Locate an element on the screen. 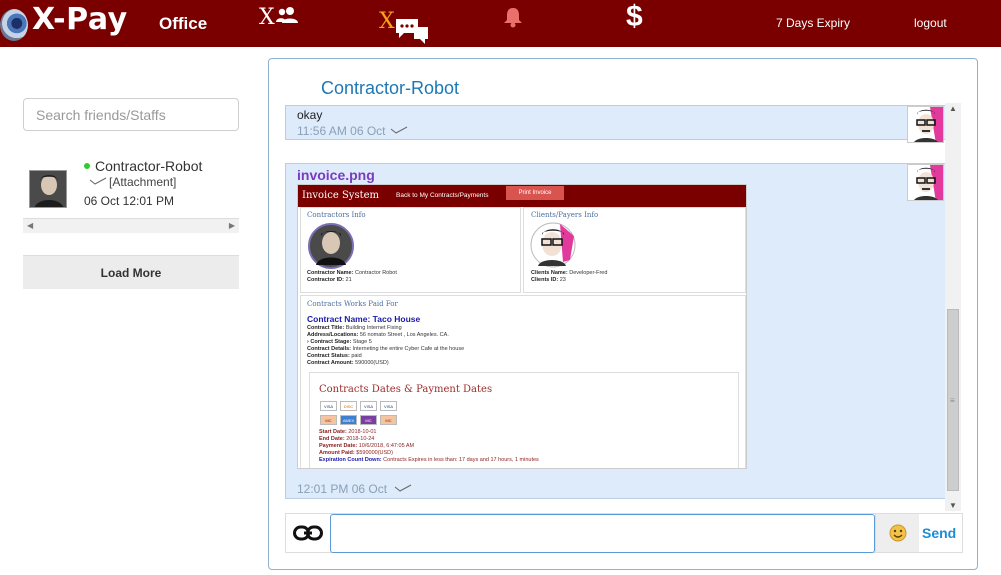  message-composer: Send is located at coordinates (624, 533).